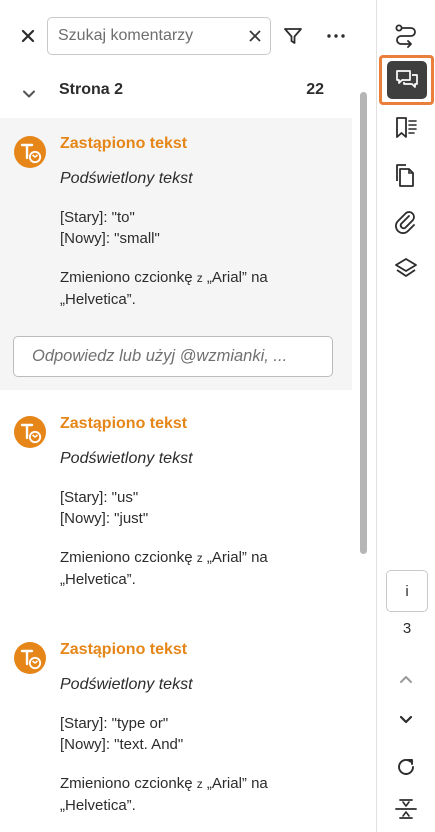  Describe the element at coordinates (180, 356) in the screenshot. I see `reply-input` at that location.